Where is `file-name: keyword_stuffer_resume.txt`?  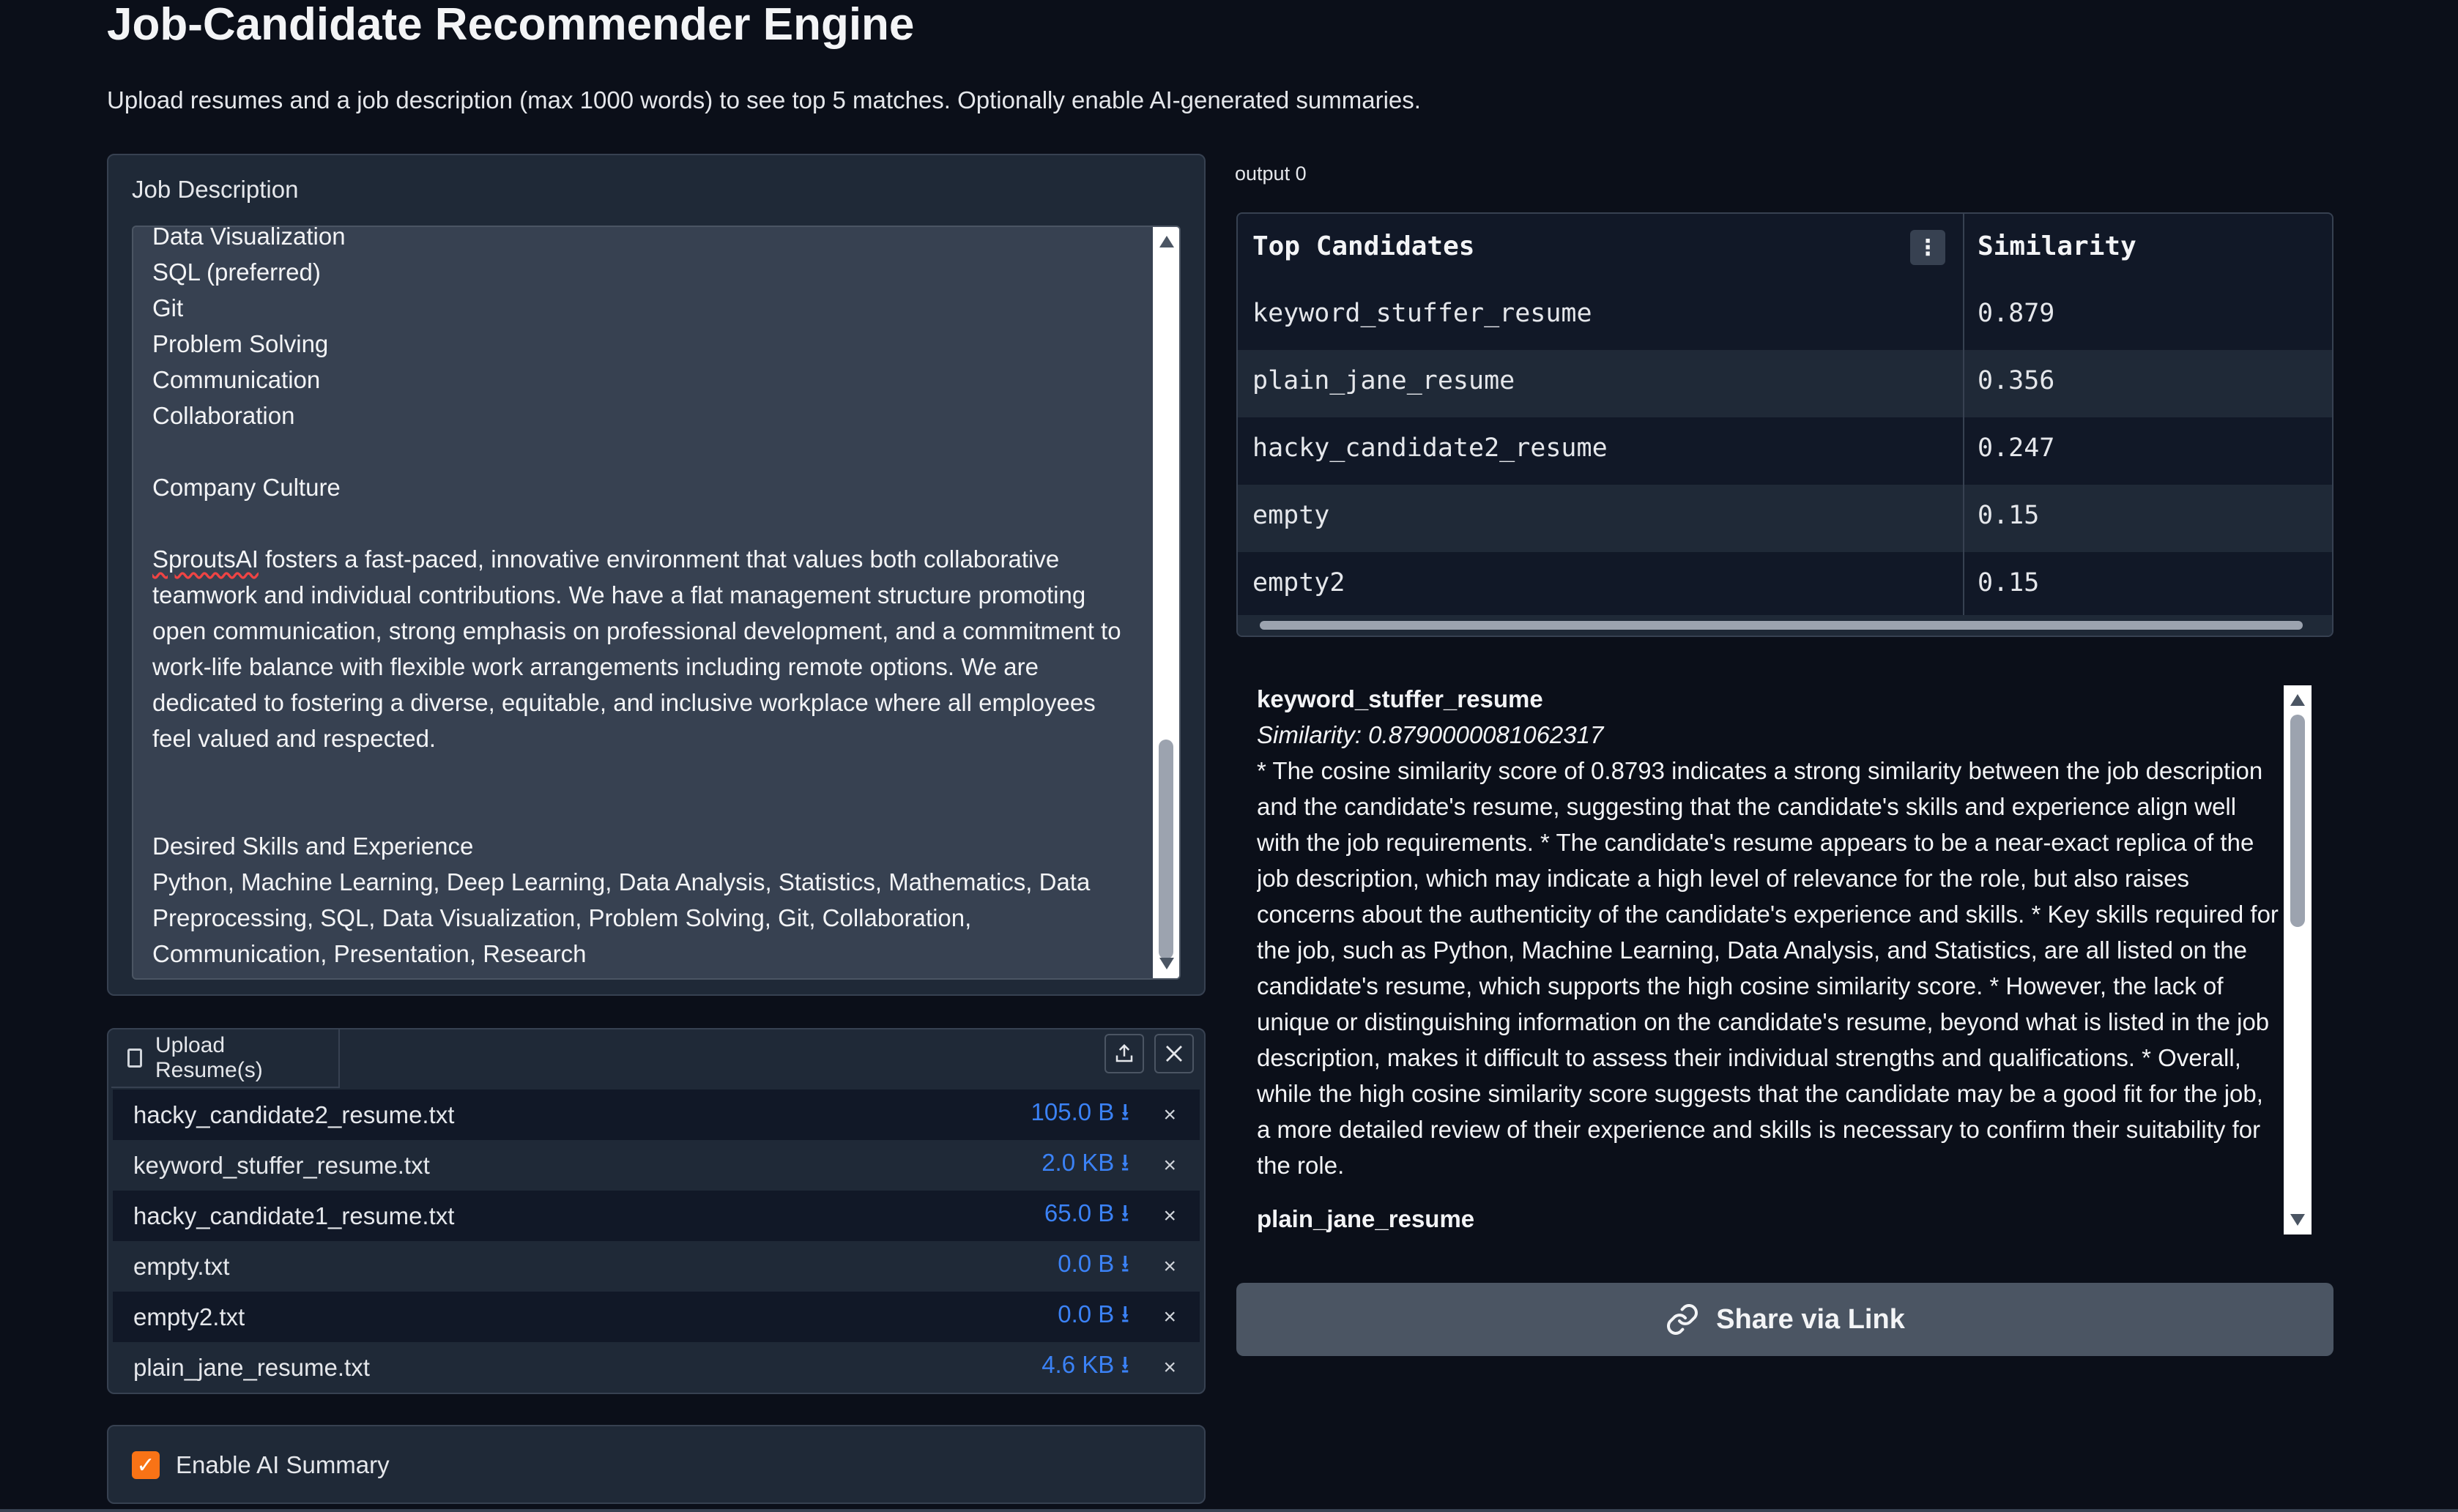 file-name: keyword_stuffer_resume.txt is located at coordinates (281, 1165).